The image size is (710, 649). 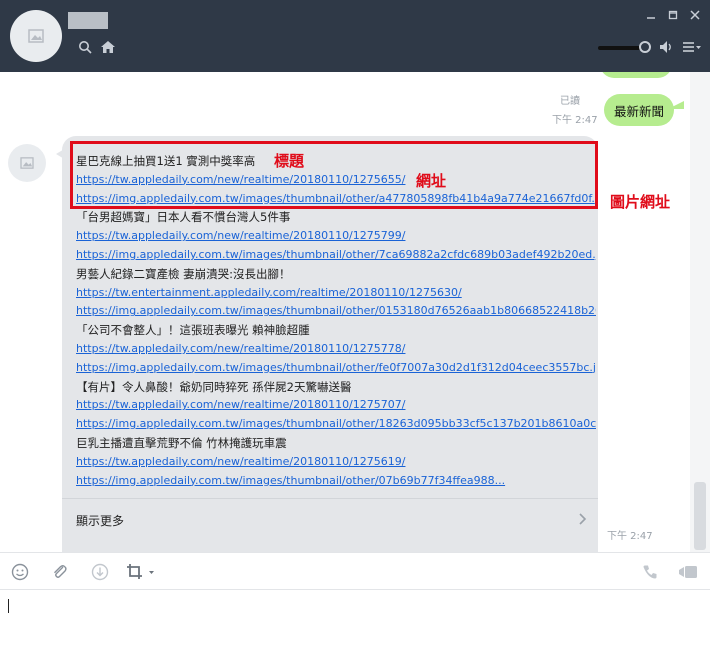 What do you see at coordinates (108, 47) in the screenshot?
I see `home-icon` at bounding box center [108, 47].